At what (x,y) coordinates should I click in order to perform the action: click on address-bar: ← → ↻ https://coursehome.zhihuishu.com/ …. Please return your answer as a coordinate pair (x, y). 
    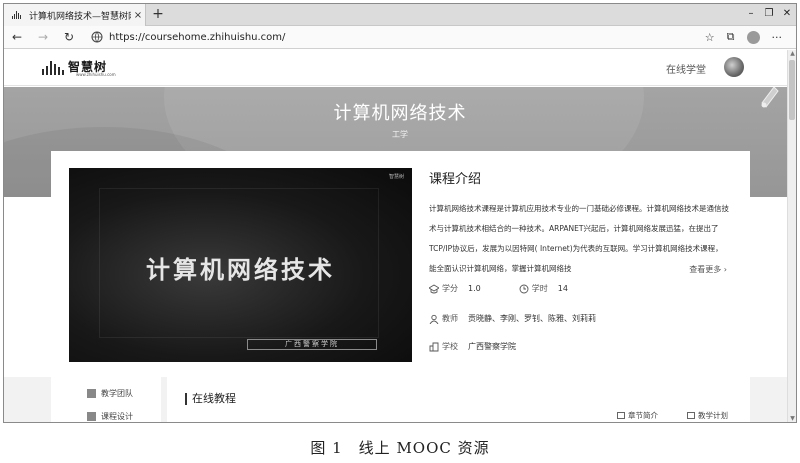
    Looking at the image, I should click on (400, 37).